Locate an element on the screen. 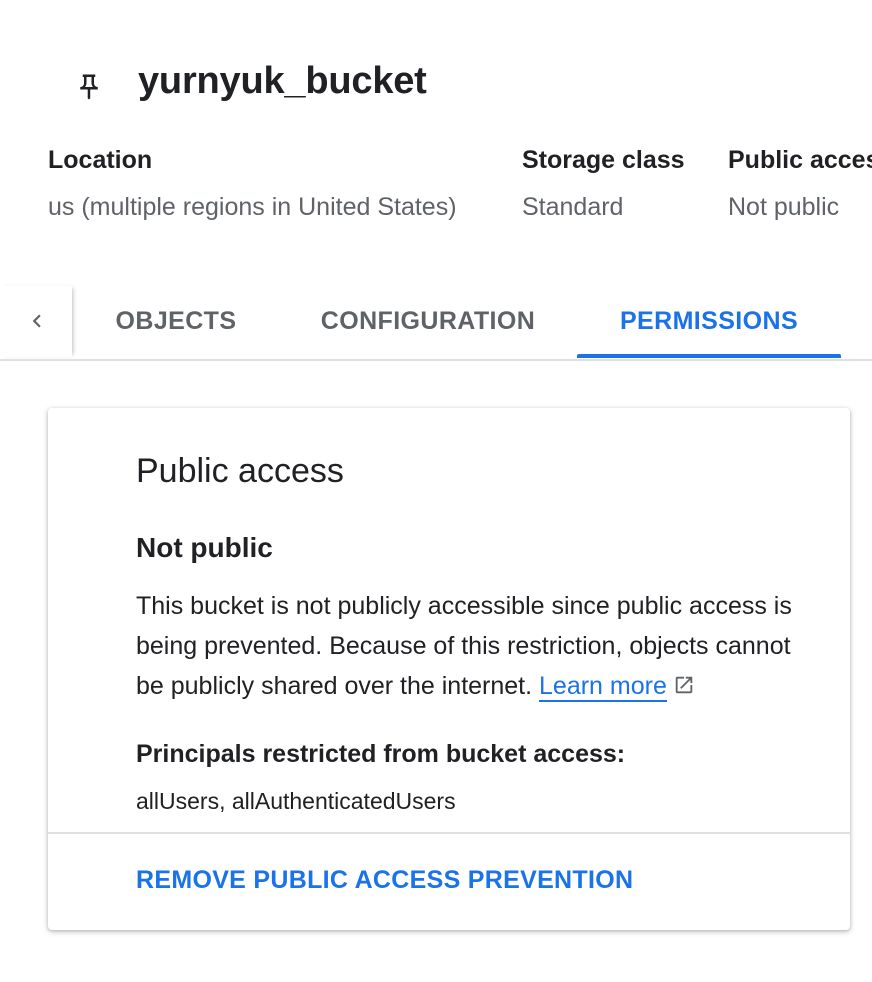 The height and width of the screenshot is (982, 872). page-title: yurnyuk_bucket is located at coordinates (282, 81).